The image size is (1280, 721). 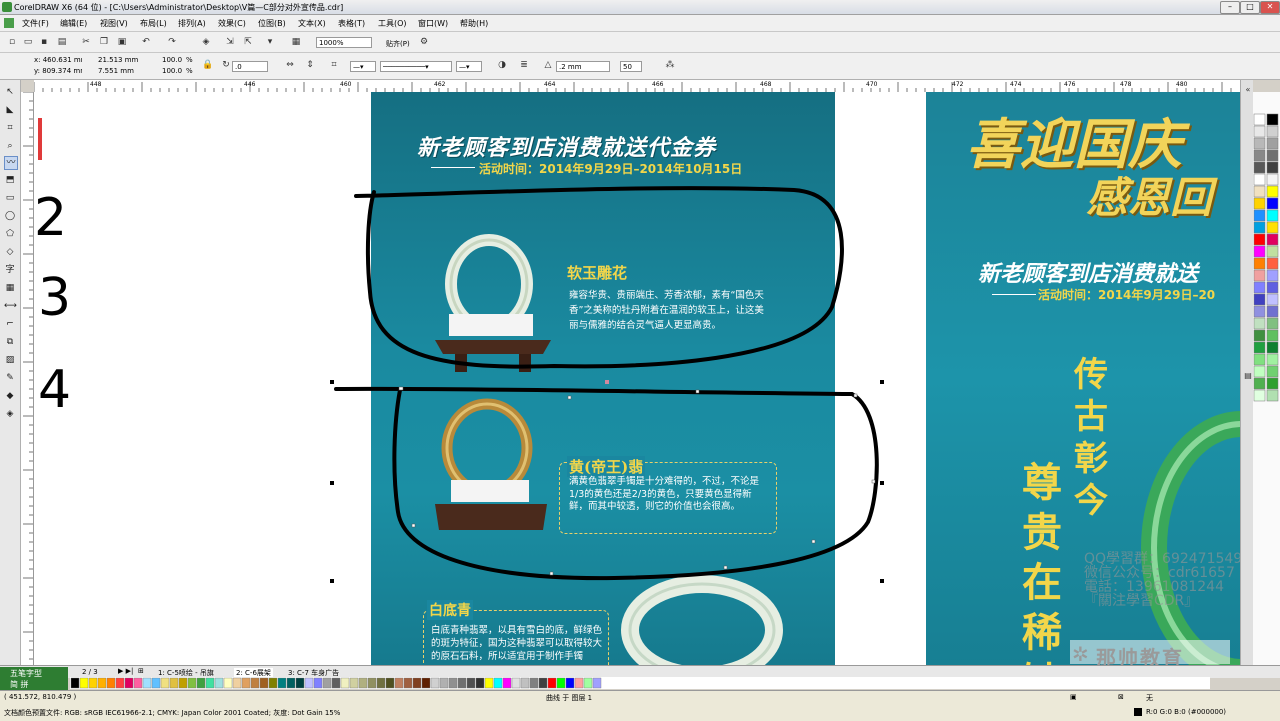 I want to click on menu-view: 视图(V), so click(x=114, y=23).